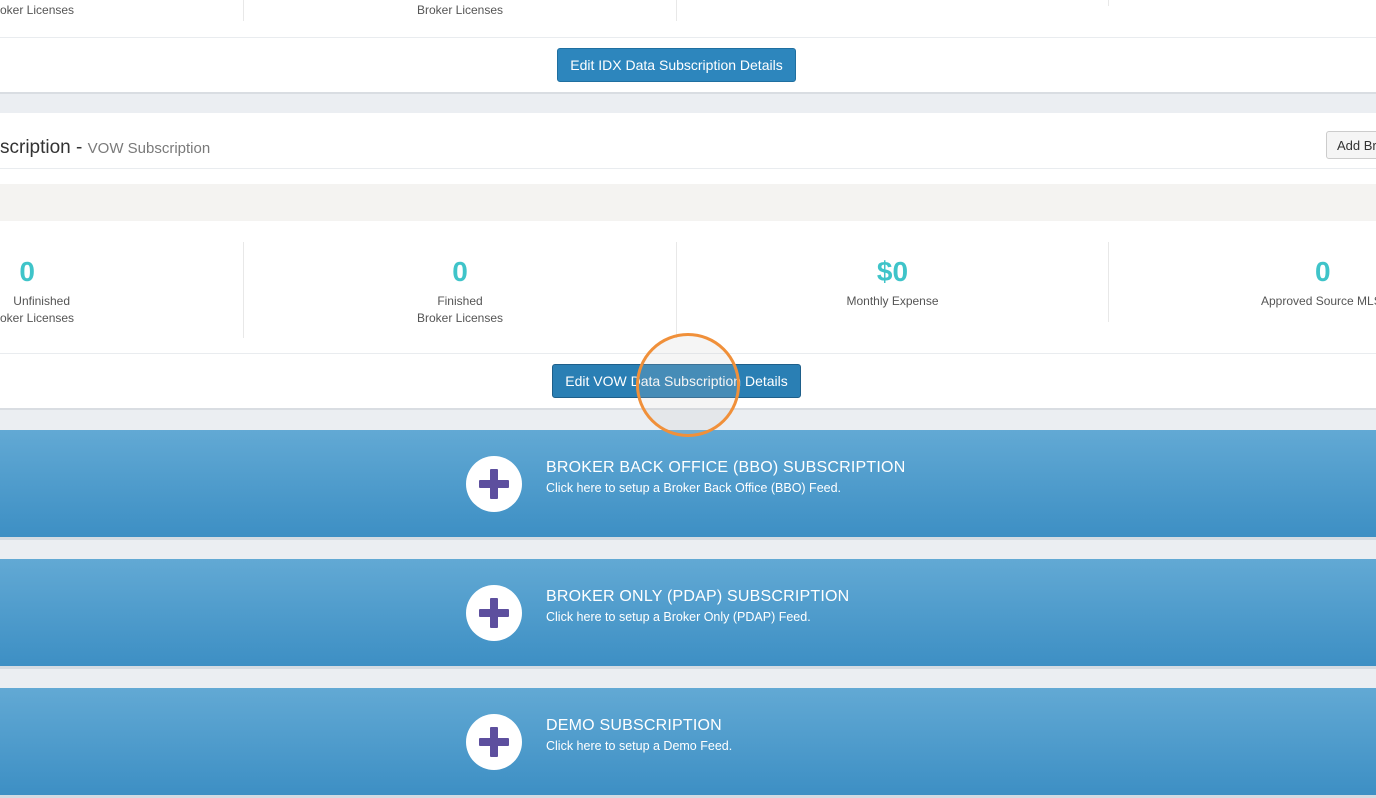 The height and width of the screenshot is (798, 1376). Describe the element at coordinates (698, 596) in the screenshot. I see `feed-title: BROKER ONLY (PDAP) SUBSCRIPTION` at that location.